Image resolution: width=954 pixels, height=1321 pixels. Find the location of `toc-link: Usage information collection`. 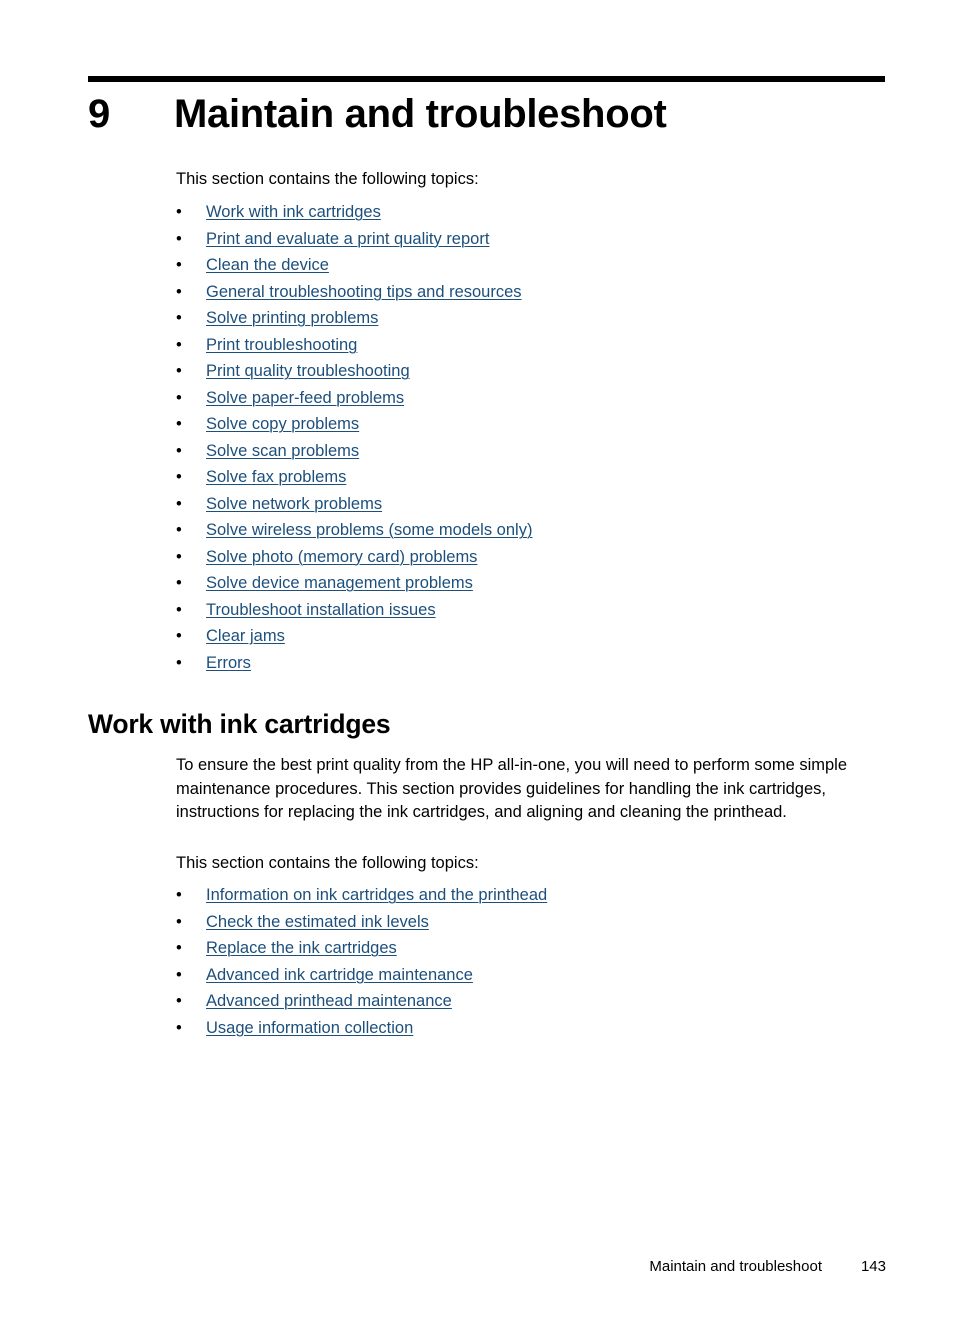

toc-link: Usage information collection is located at coordinates (309, 1028).